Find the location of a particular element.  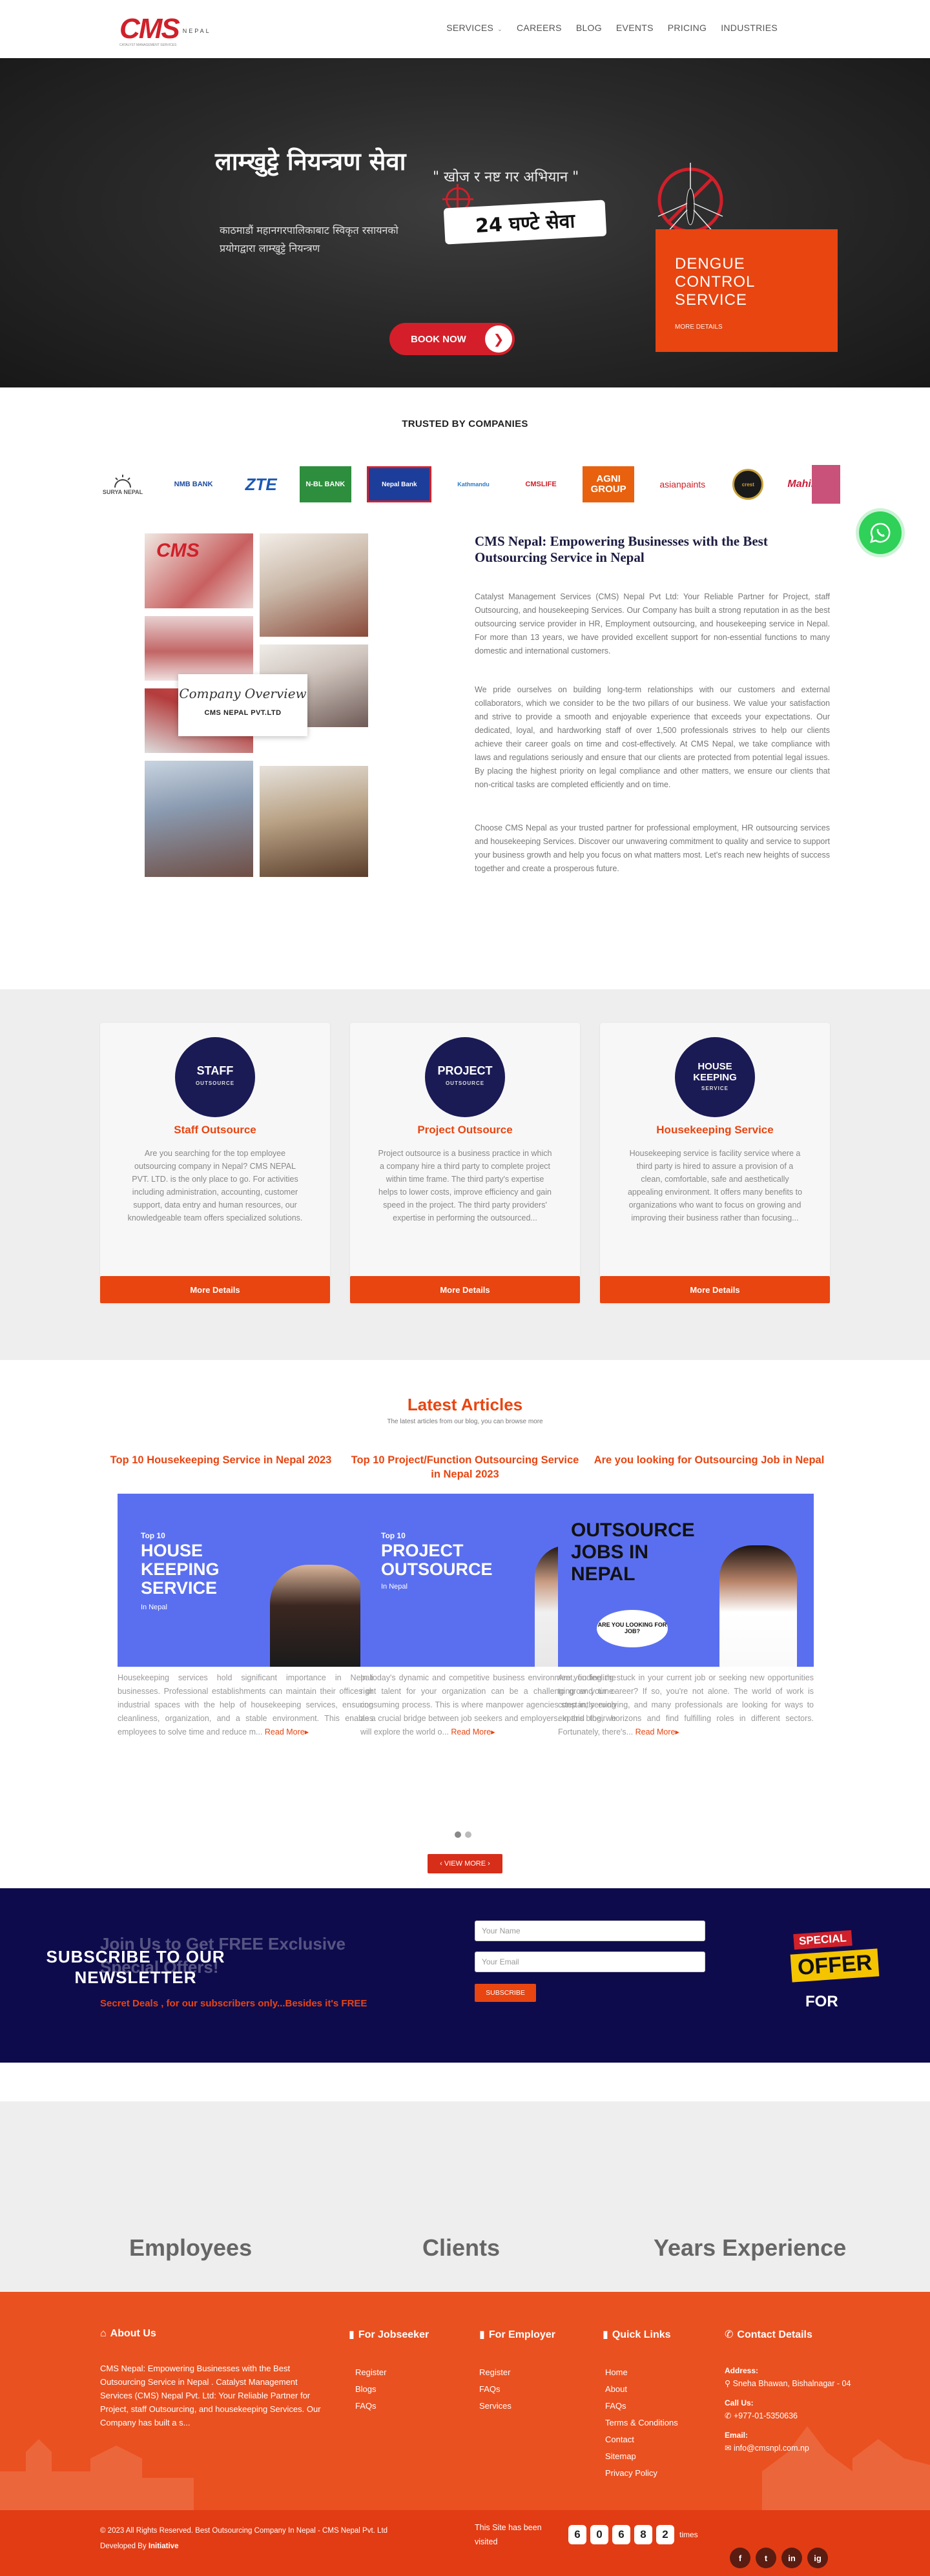

service-title: Staff Outsource is located at coordinates (215, 1130).